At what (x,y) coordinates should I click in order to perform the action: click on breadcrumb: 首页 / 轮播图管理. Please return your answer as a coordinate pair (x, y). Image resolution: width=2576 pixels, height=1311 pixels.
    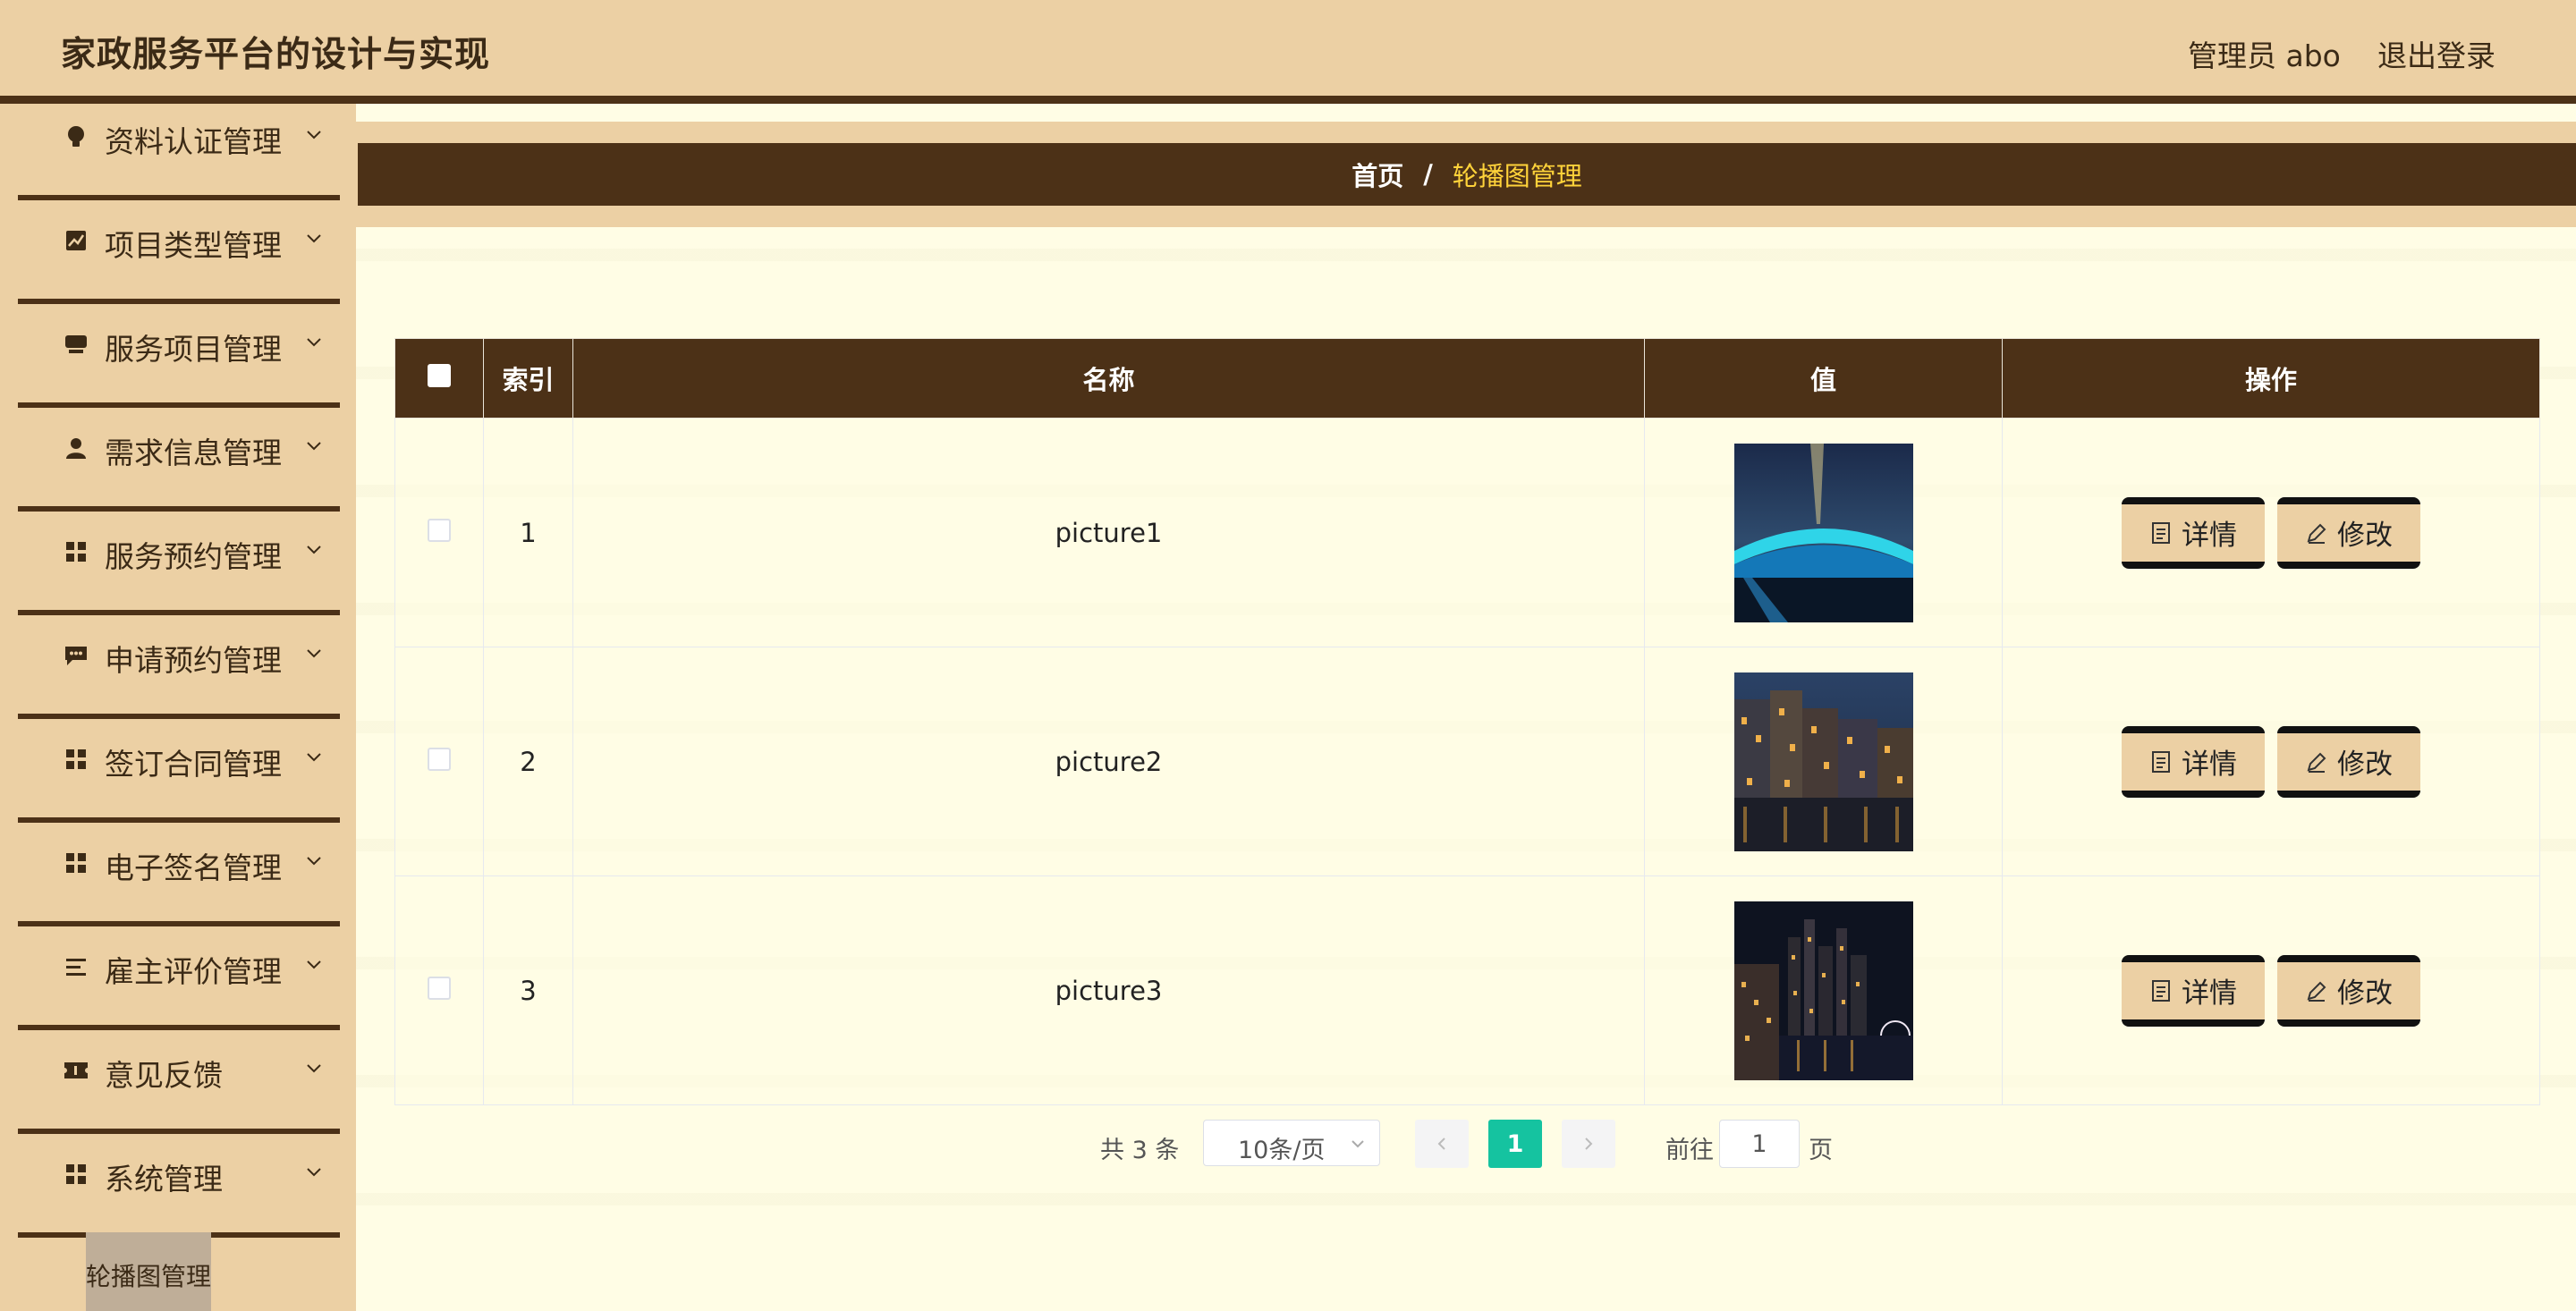
    Looking at the image, I should click on (1467, 174).